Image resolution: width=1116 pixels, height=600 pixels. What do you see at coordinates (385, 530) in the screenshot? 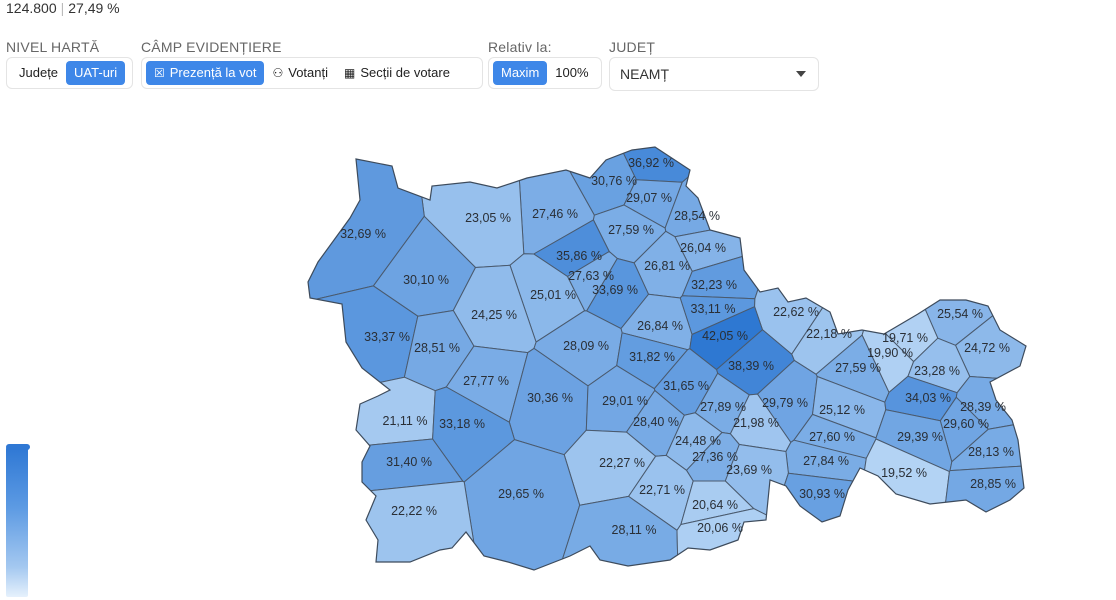
I see `map-region` at bounding box center [385, 530].